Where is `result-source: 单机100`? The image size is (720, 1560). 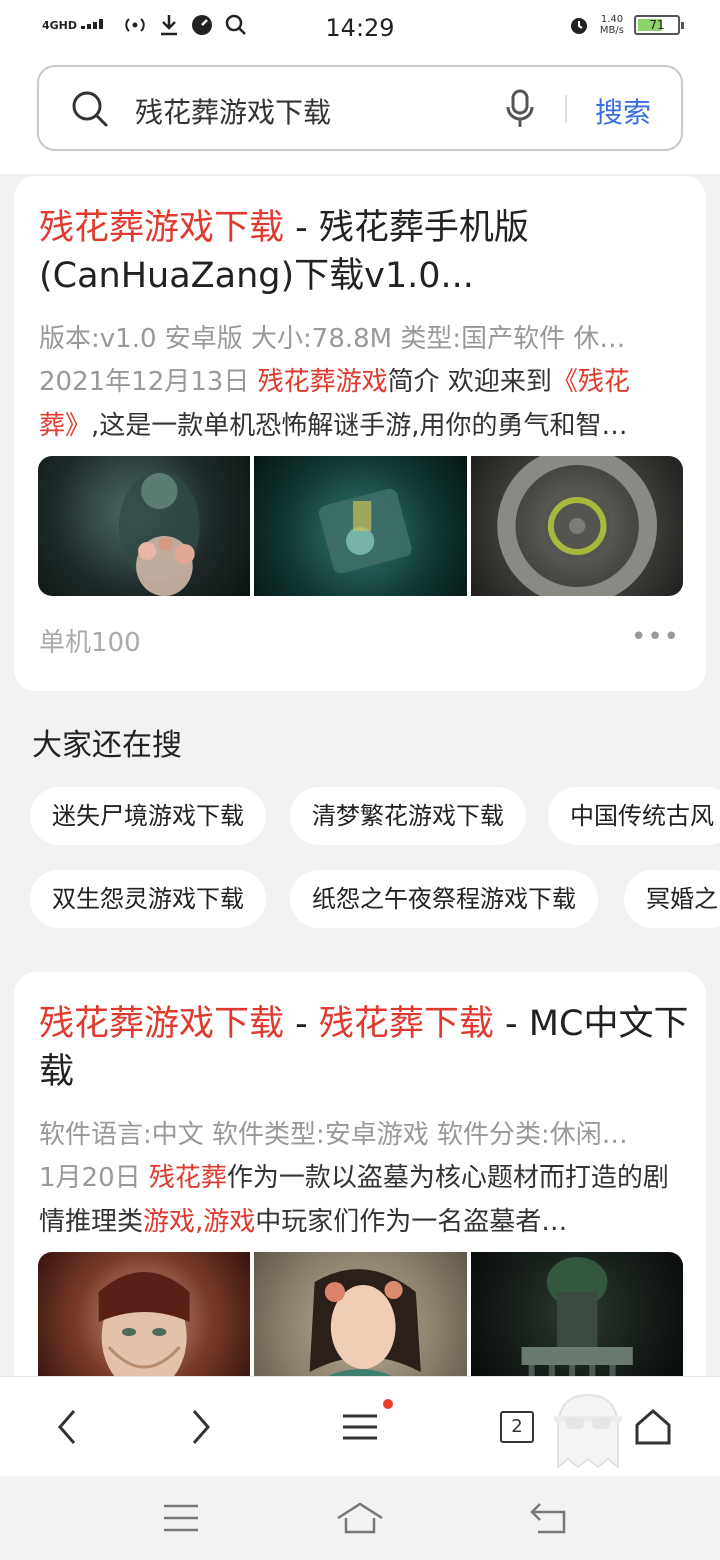
result-source: 单机100 is located at coordinates (90, 640).